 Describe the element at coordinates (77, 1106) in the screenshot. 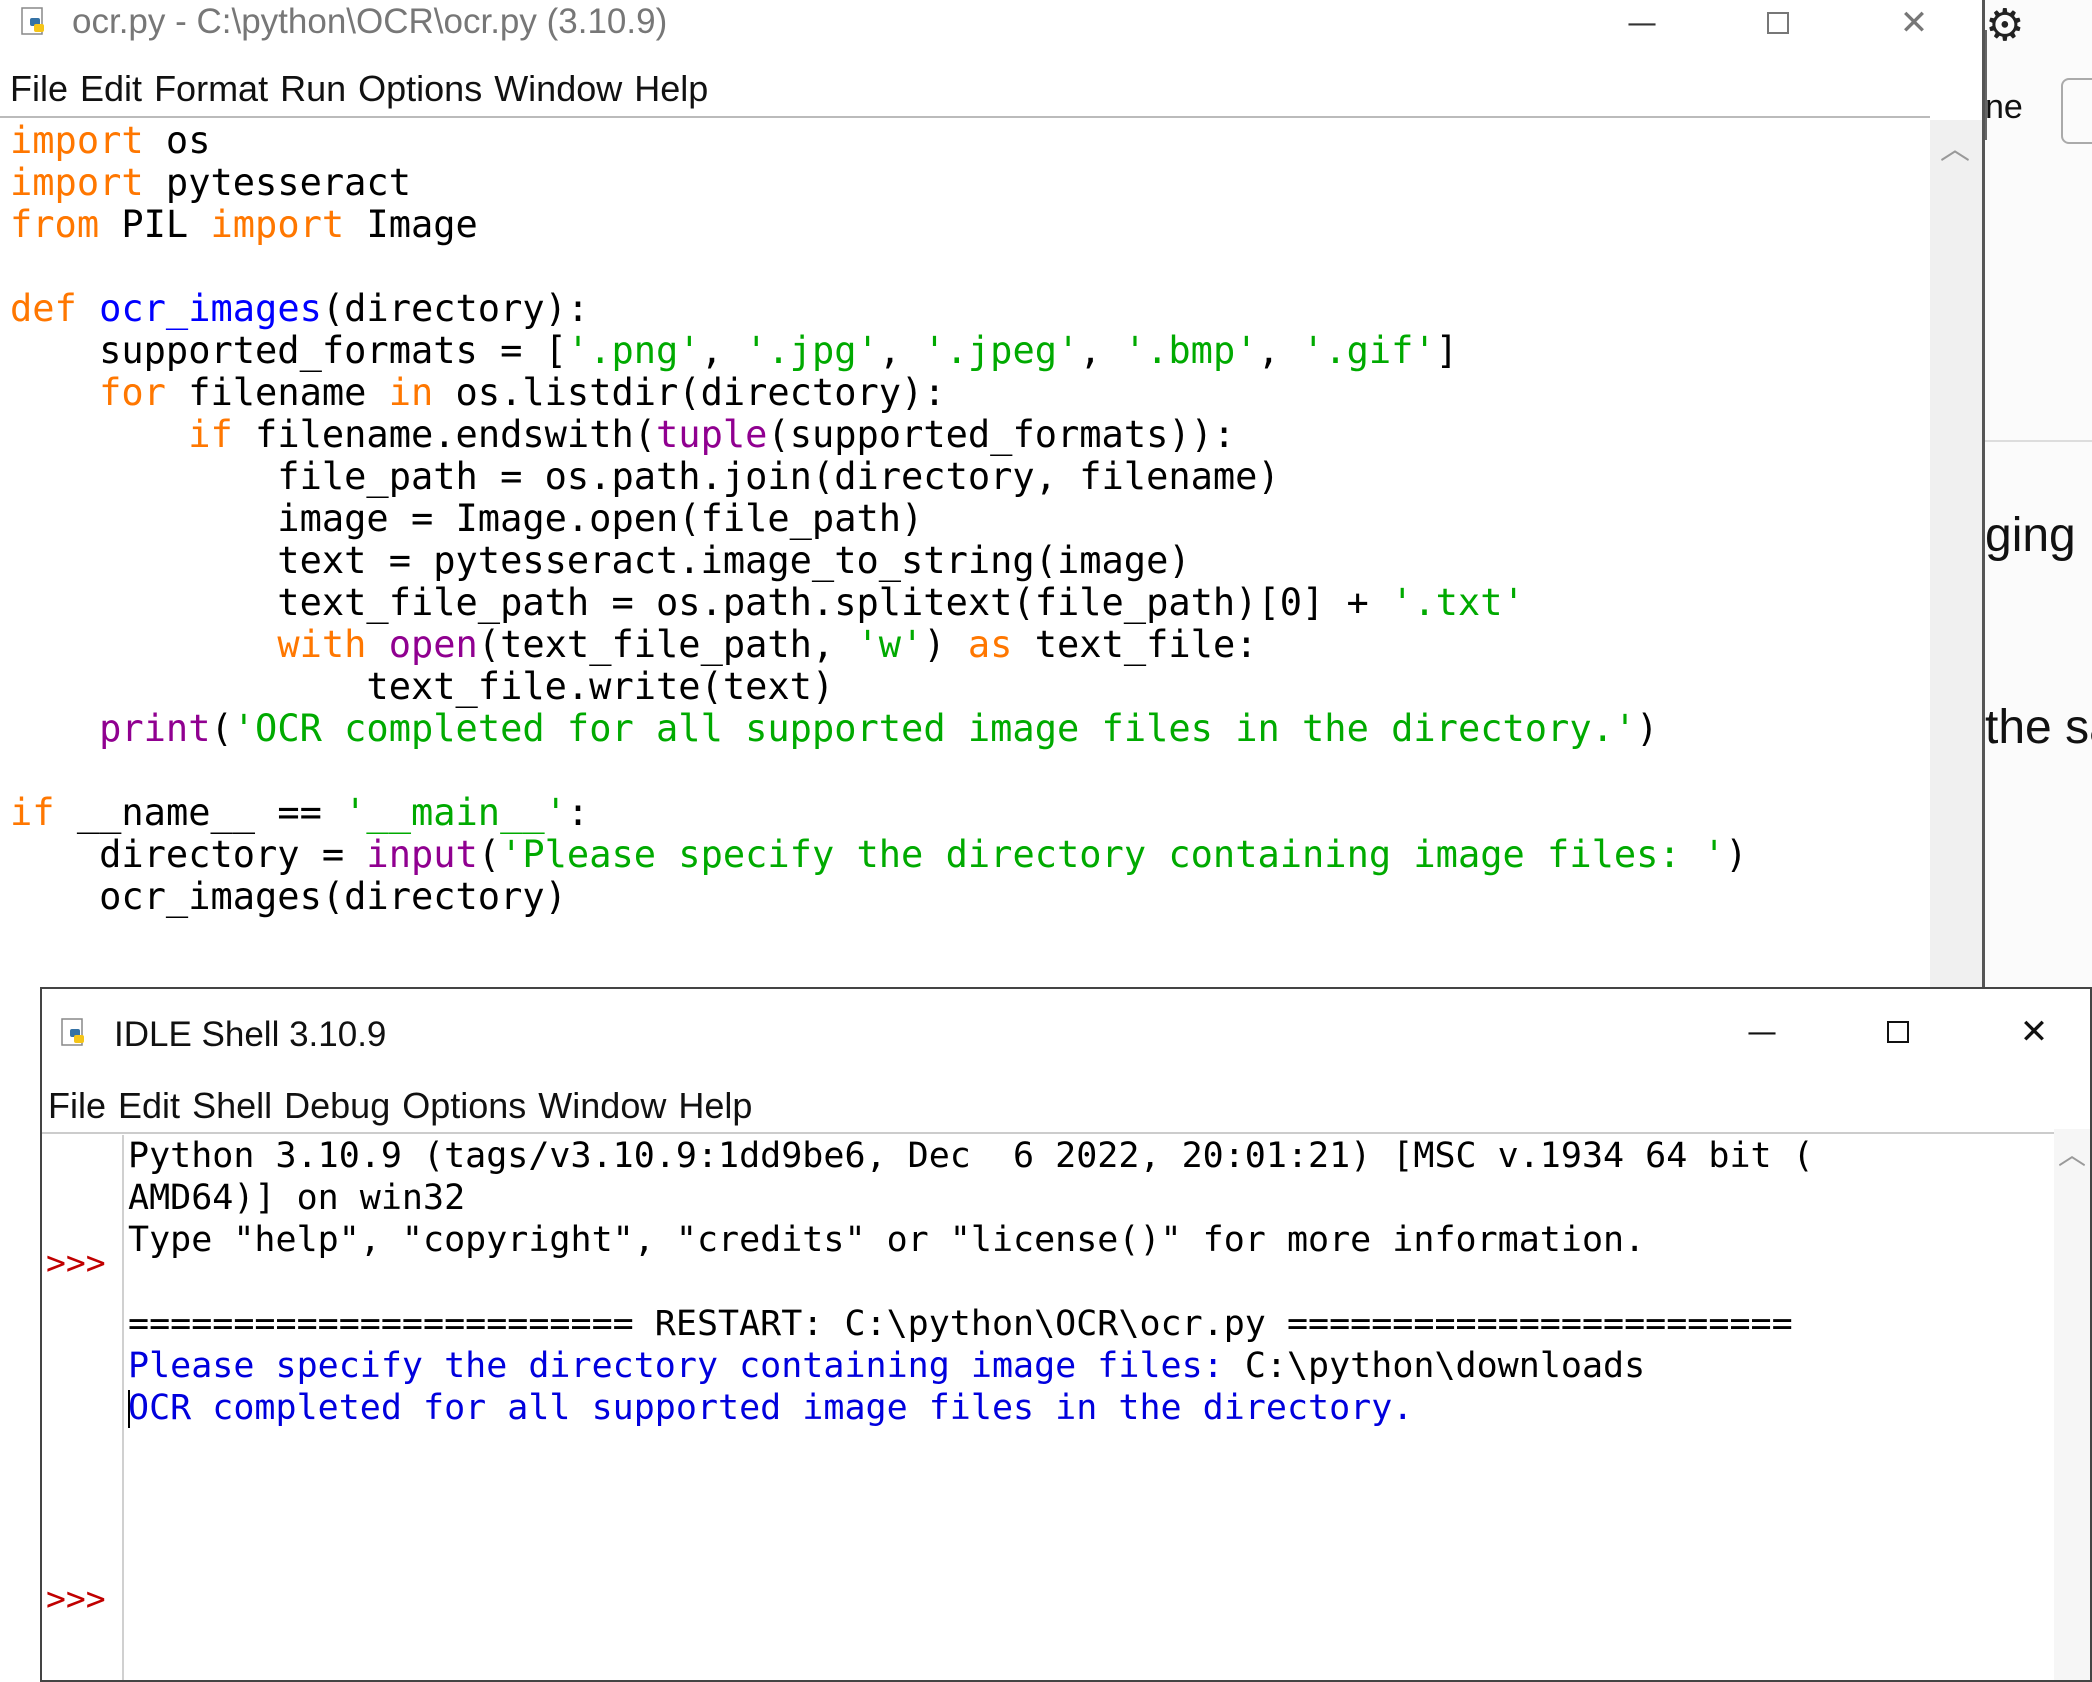

I see `shell-menu-file: File` at that location.